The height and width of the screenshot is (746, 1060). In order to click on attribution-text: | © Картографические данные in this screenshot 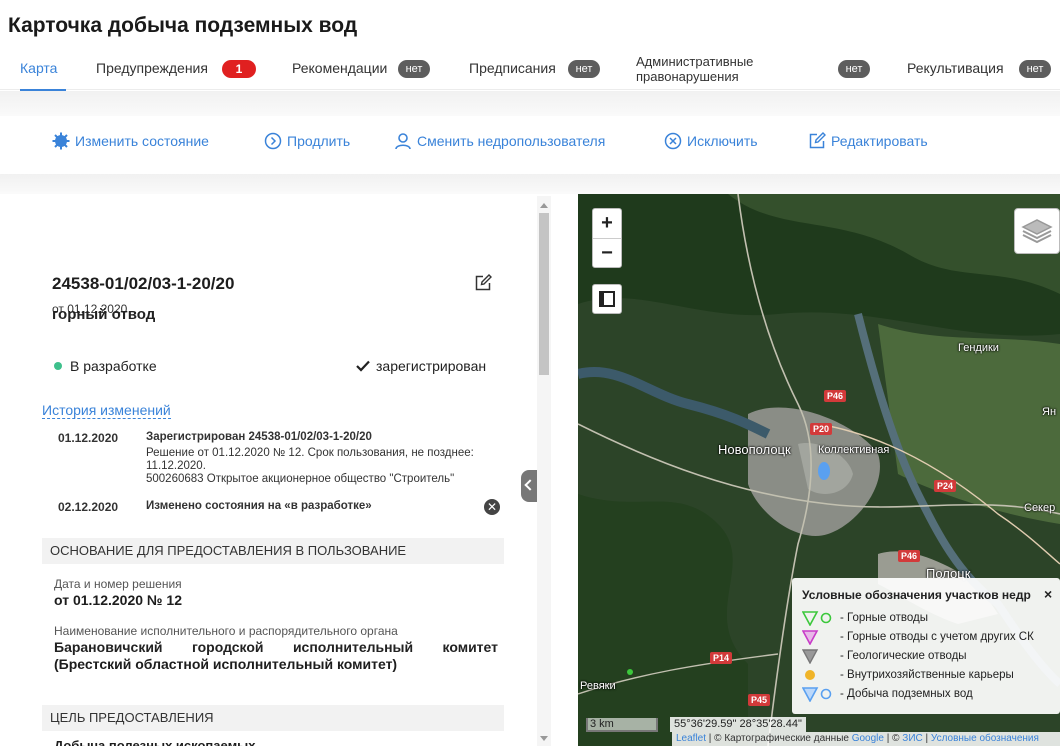, I will do `click(779, 738)`.